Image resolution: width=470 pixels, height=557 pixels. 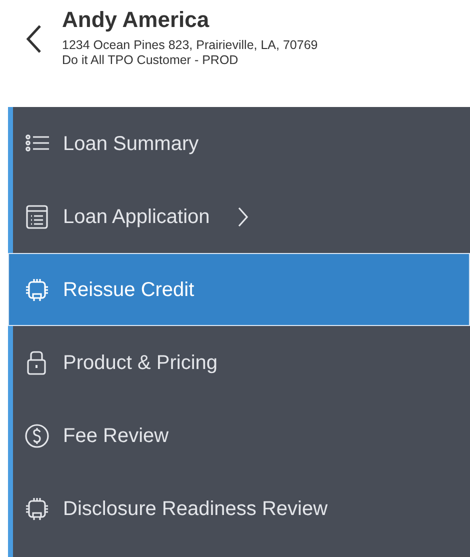 What do you see at coordinates (136, 20) in the screenshot?
I see `customer-name: Andy America` at bounding box center [136, 20].